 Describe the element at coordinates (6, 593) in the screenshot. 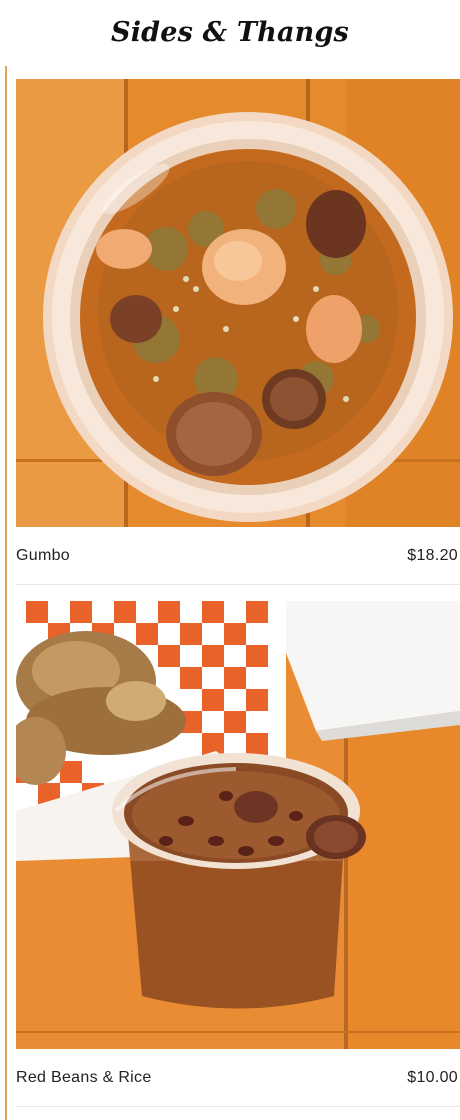

I see `accent-rule` at that location.